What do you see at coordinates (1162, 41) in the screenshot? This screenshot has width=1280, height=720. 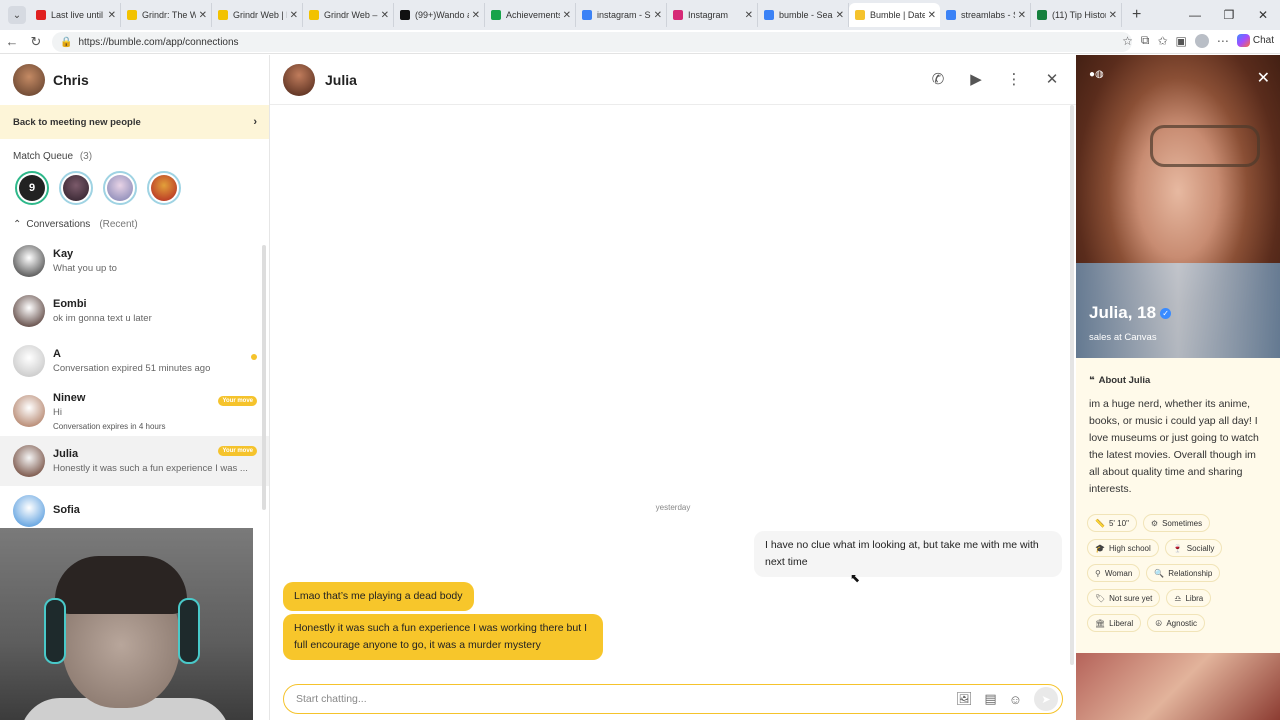 I see `favorites-icon: ✩` at bounding box center [1162, 41].